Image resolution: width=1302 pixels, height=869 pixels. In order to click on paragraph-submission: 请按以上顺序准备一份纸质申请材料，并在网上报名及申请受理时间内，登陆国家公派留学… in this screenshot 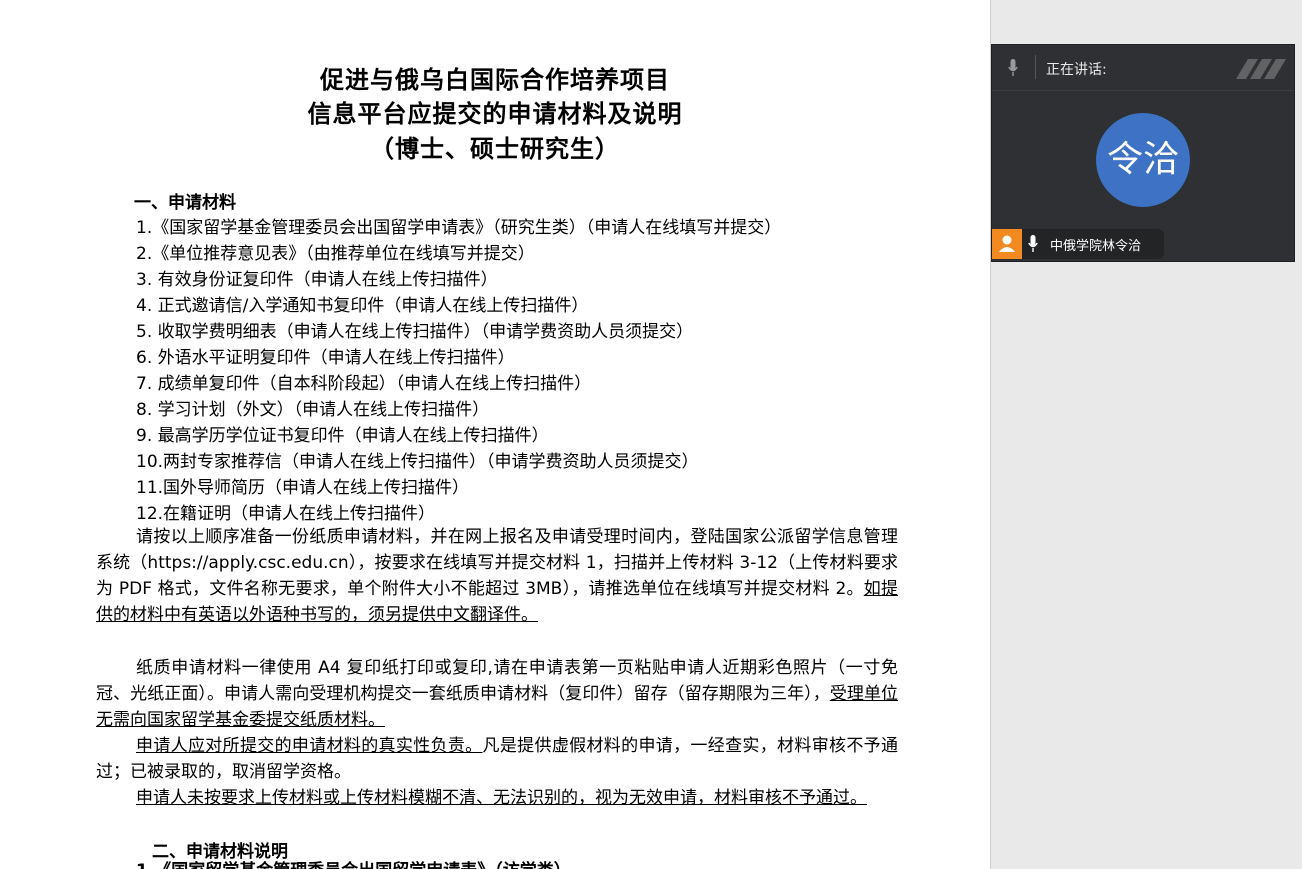, I will do `click(497, 576)`.